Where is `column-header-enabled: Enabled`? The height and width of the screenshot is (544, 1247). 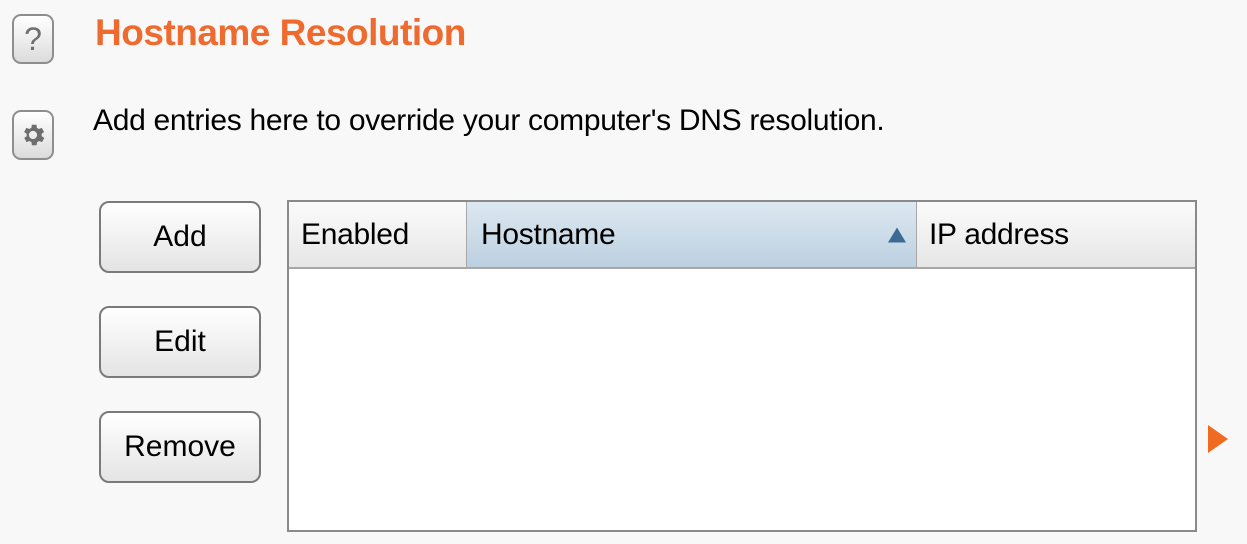
column-header-enabled: Enabled is located at coordinates (378, 234).